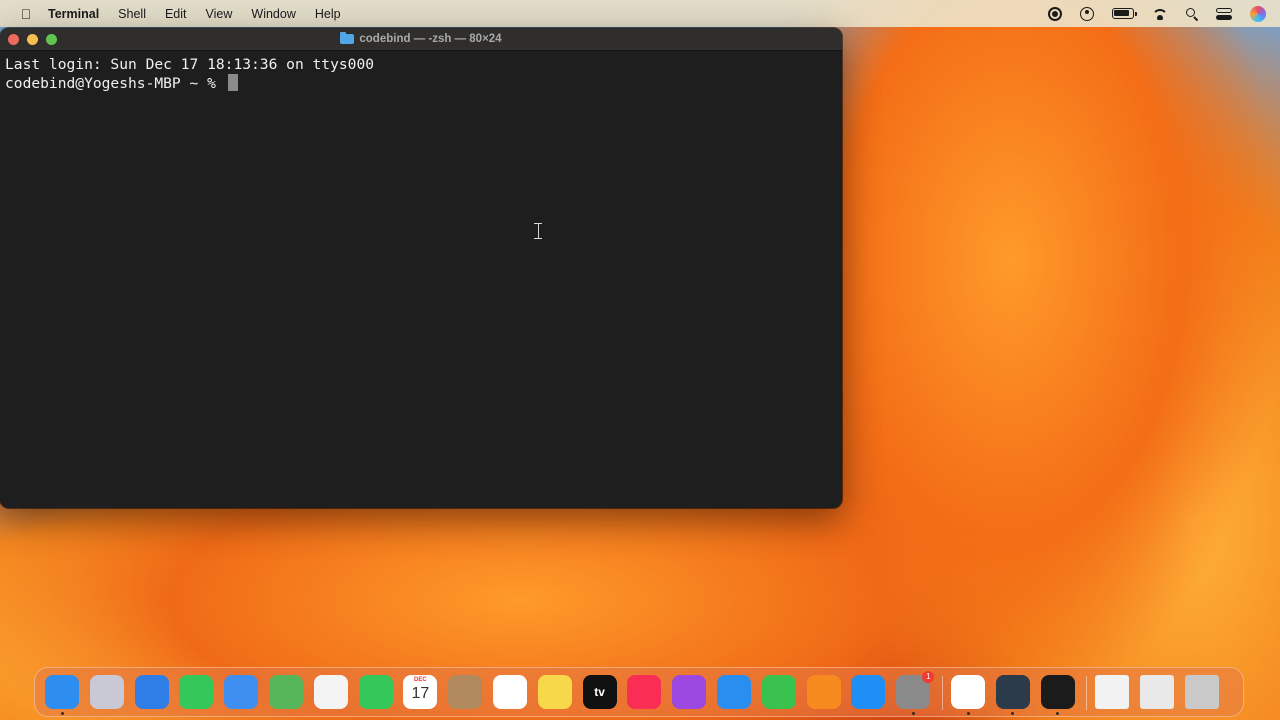  What do you see at coordinates (430, 39) in the screenshot?
I see `window-title-text: codebind — -zsh — 80×24` at bounding box center [430, 39].